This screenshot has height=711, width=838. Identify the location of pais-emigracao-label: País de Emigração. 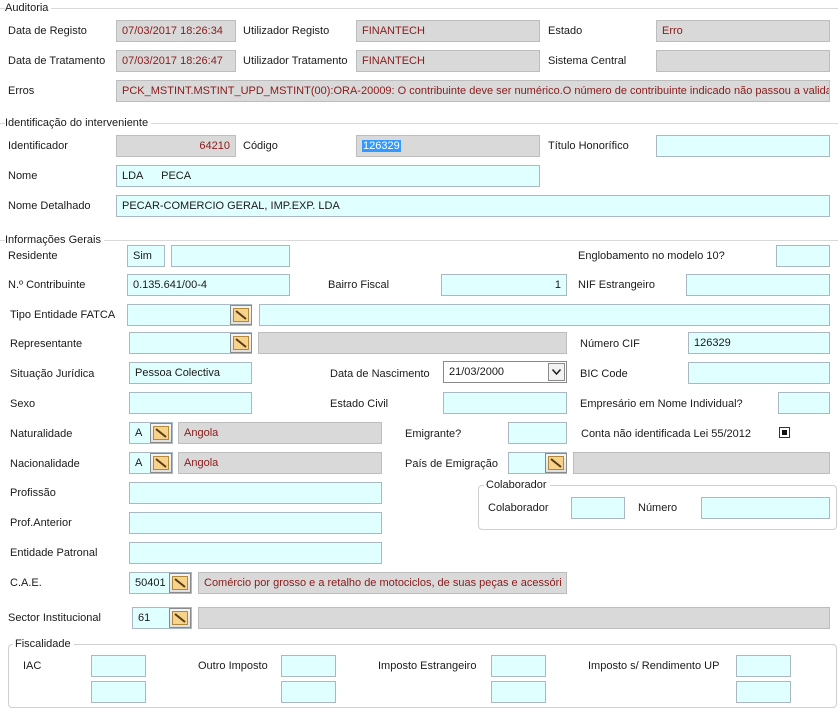
(451, 464).